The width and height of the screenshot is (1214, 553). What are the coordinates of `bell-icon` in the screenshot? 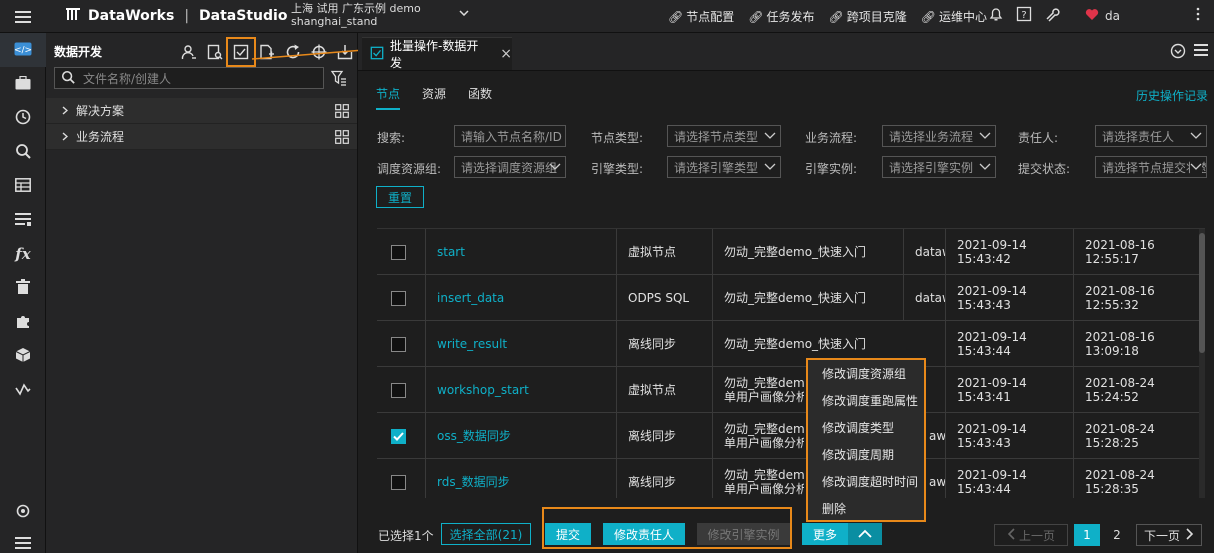 It's located at (996, 15).